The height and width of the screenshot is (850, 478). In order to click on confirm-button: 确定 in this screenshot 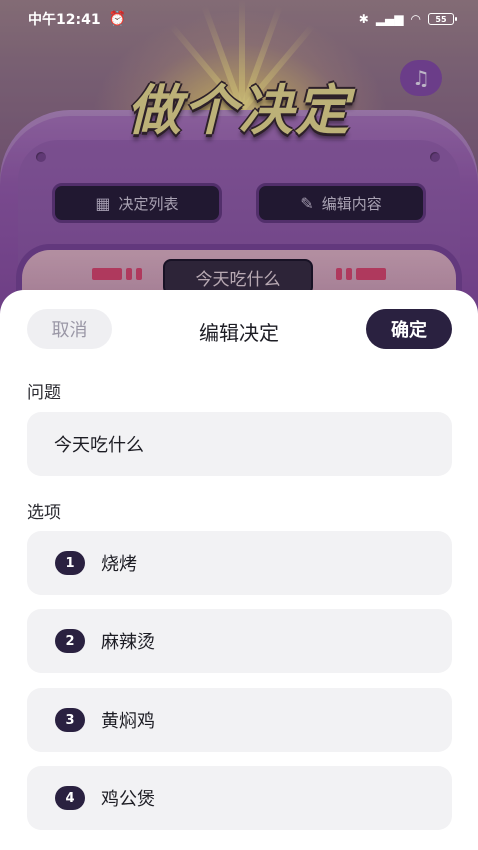, I will do `click(409, 329)`.